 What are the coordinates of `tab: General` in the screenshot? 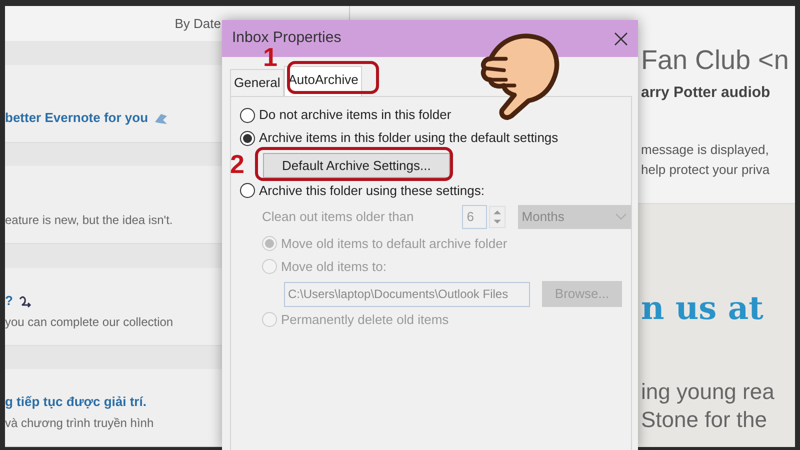 It's located at (257, 82).